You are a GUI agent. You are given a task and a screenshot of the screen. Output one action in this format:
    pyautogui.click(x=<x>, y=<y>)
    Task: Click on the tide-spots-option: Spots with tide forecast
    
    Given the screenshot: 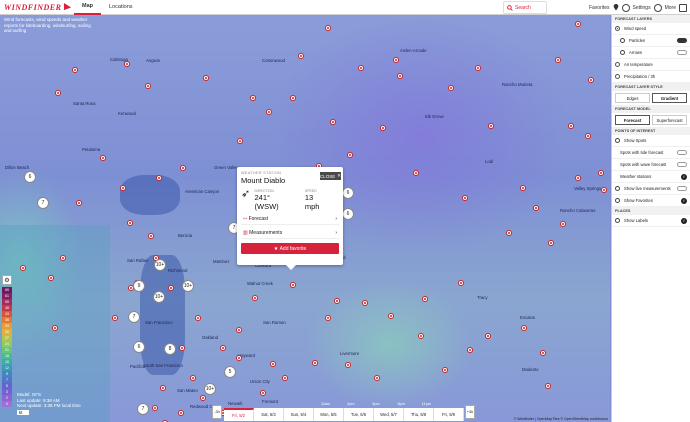 What is the action you would take?
    pyautogui.click(x=651, y=153)
    